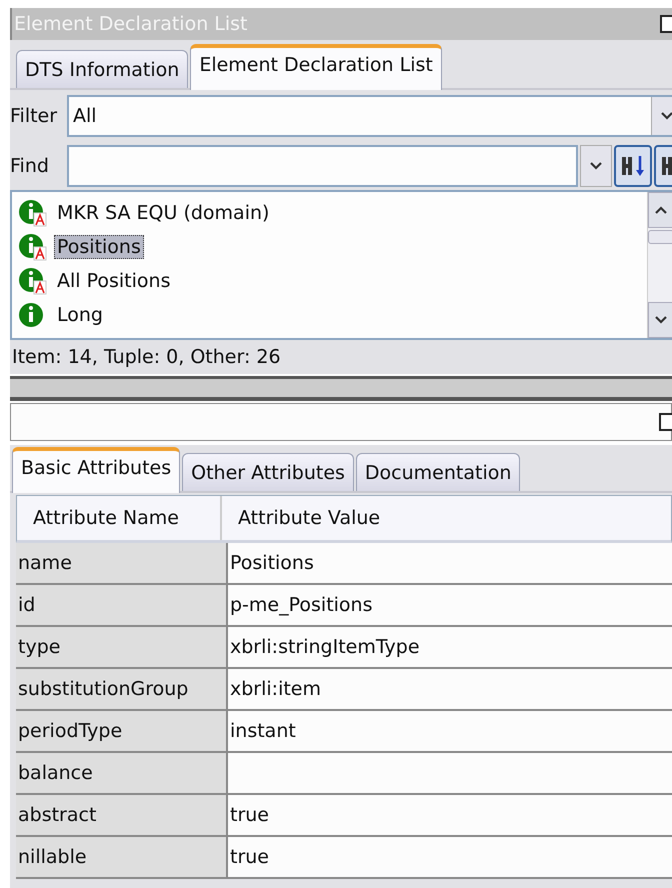 The image size is (672, 888). I want to click on splitter, so click(341, 388).